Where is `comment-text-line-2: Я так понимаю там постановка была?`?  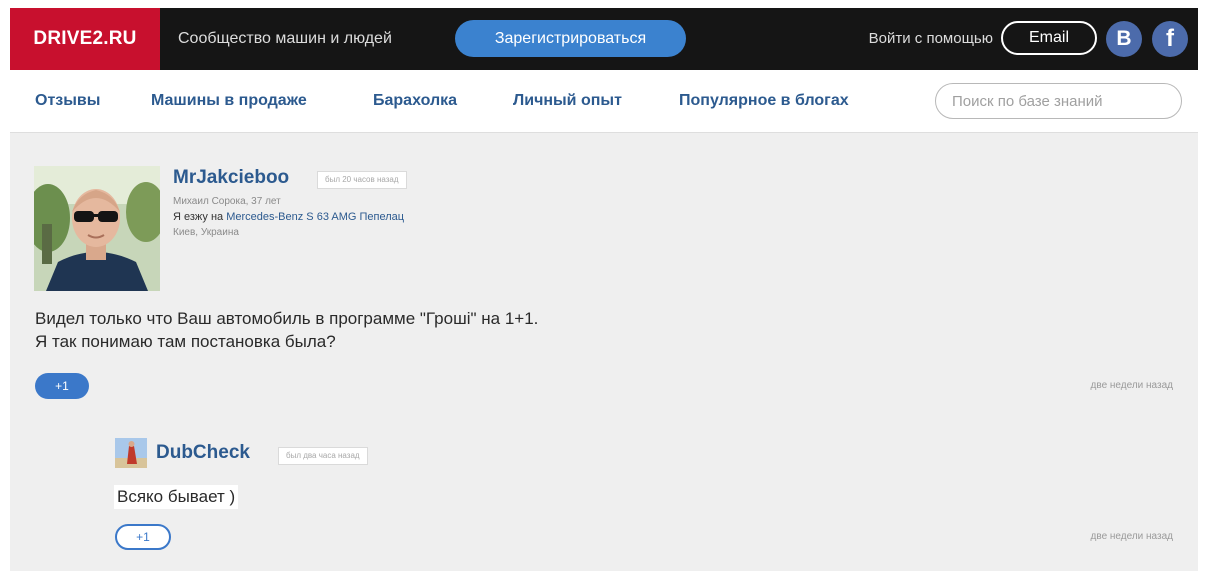
comment-text-line-2: Я так понимаю там постановка была? is located at coordinates (185, 341).